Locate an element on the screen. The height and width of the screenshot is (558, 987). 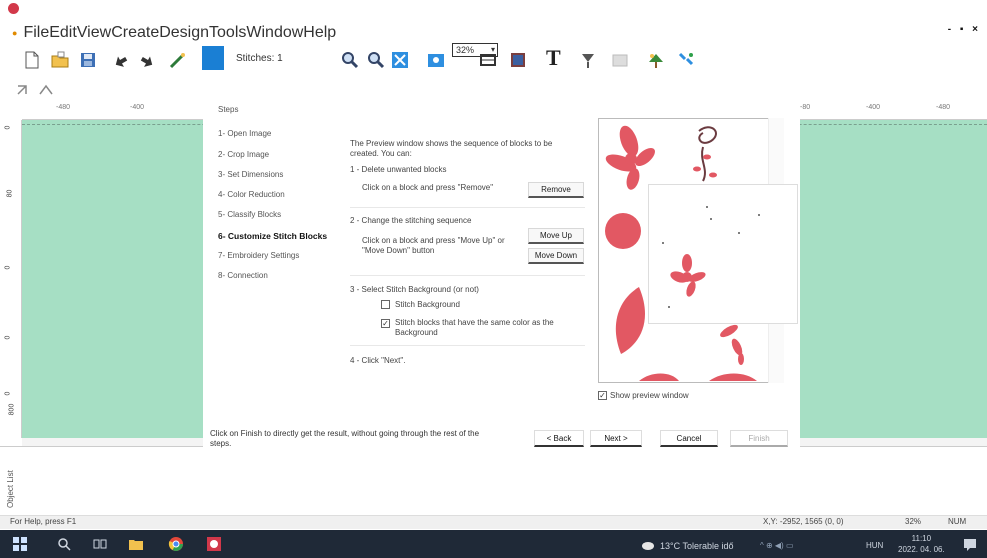
back-button: < Back is located at coordinates (559, 438).